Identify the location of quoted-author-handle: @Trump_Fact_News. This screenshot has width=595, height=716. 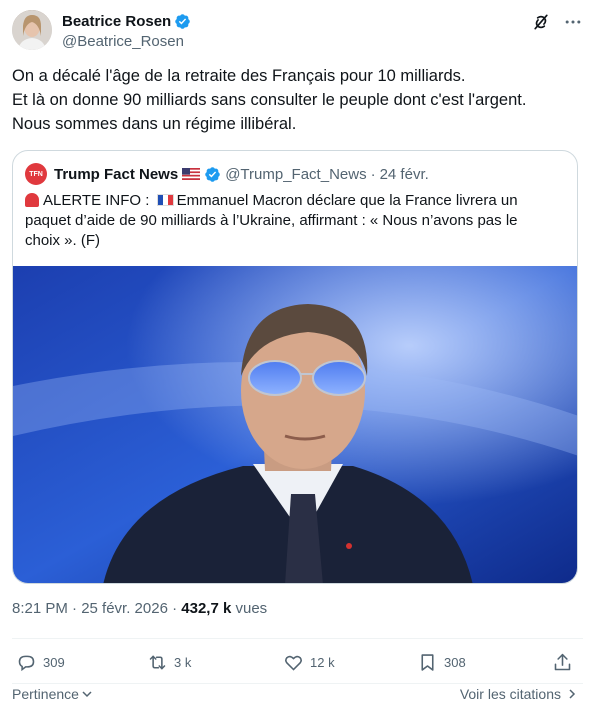
(295, 174).